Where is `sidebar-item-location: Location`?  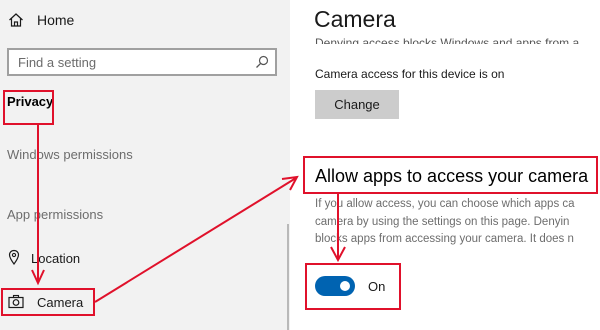 sidebar-item-location: Location is located at coordinates (43, 258).